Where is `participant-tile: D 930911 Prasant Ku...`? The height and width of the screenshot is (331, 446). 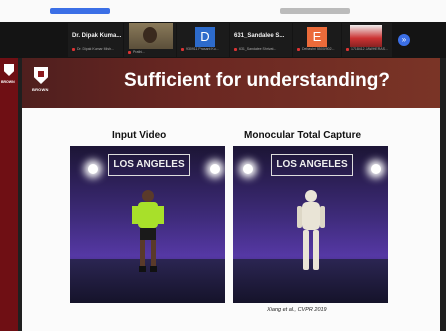 participant-tile: D 930911 Prasant Ku... is located at coordinates (203, 40).